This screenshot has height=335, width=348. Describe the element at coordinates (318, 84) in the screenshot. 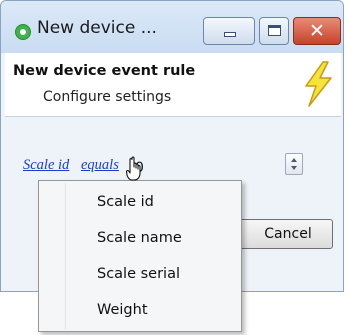

I see `lightning-bolt-icon` at that location.